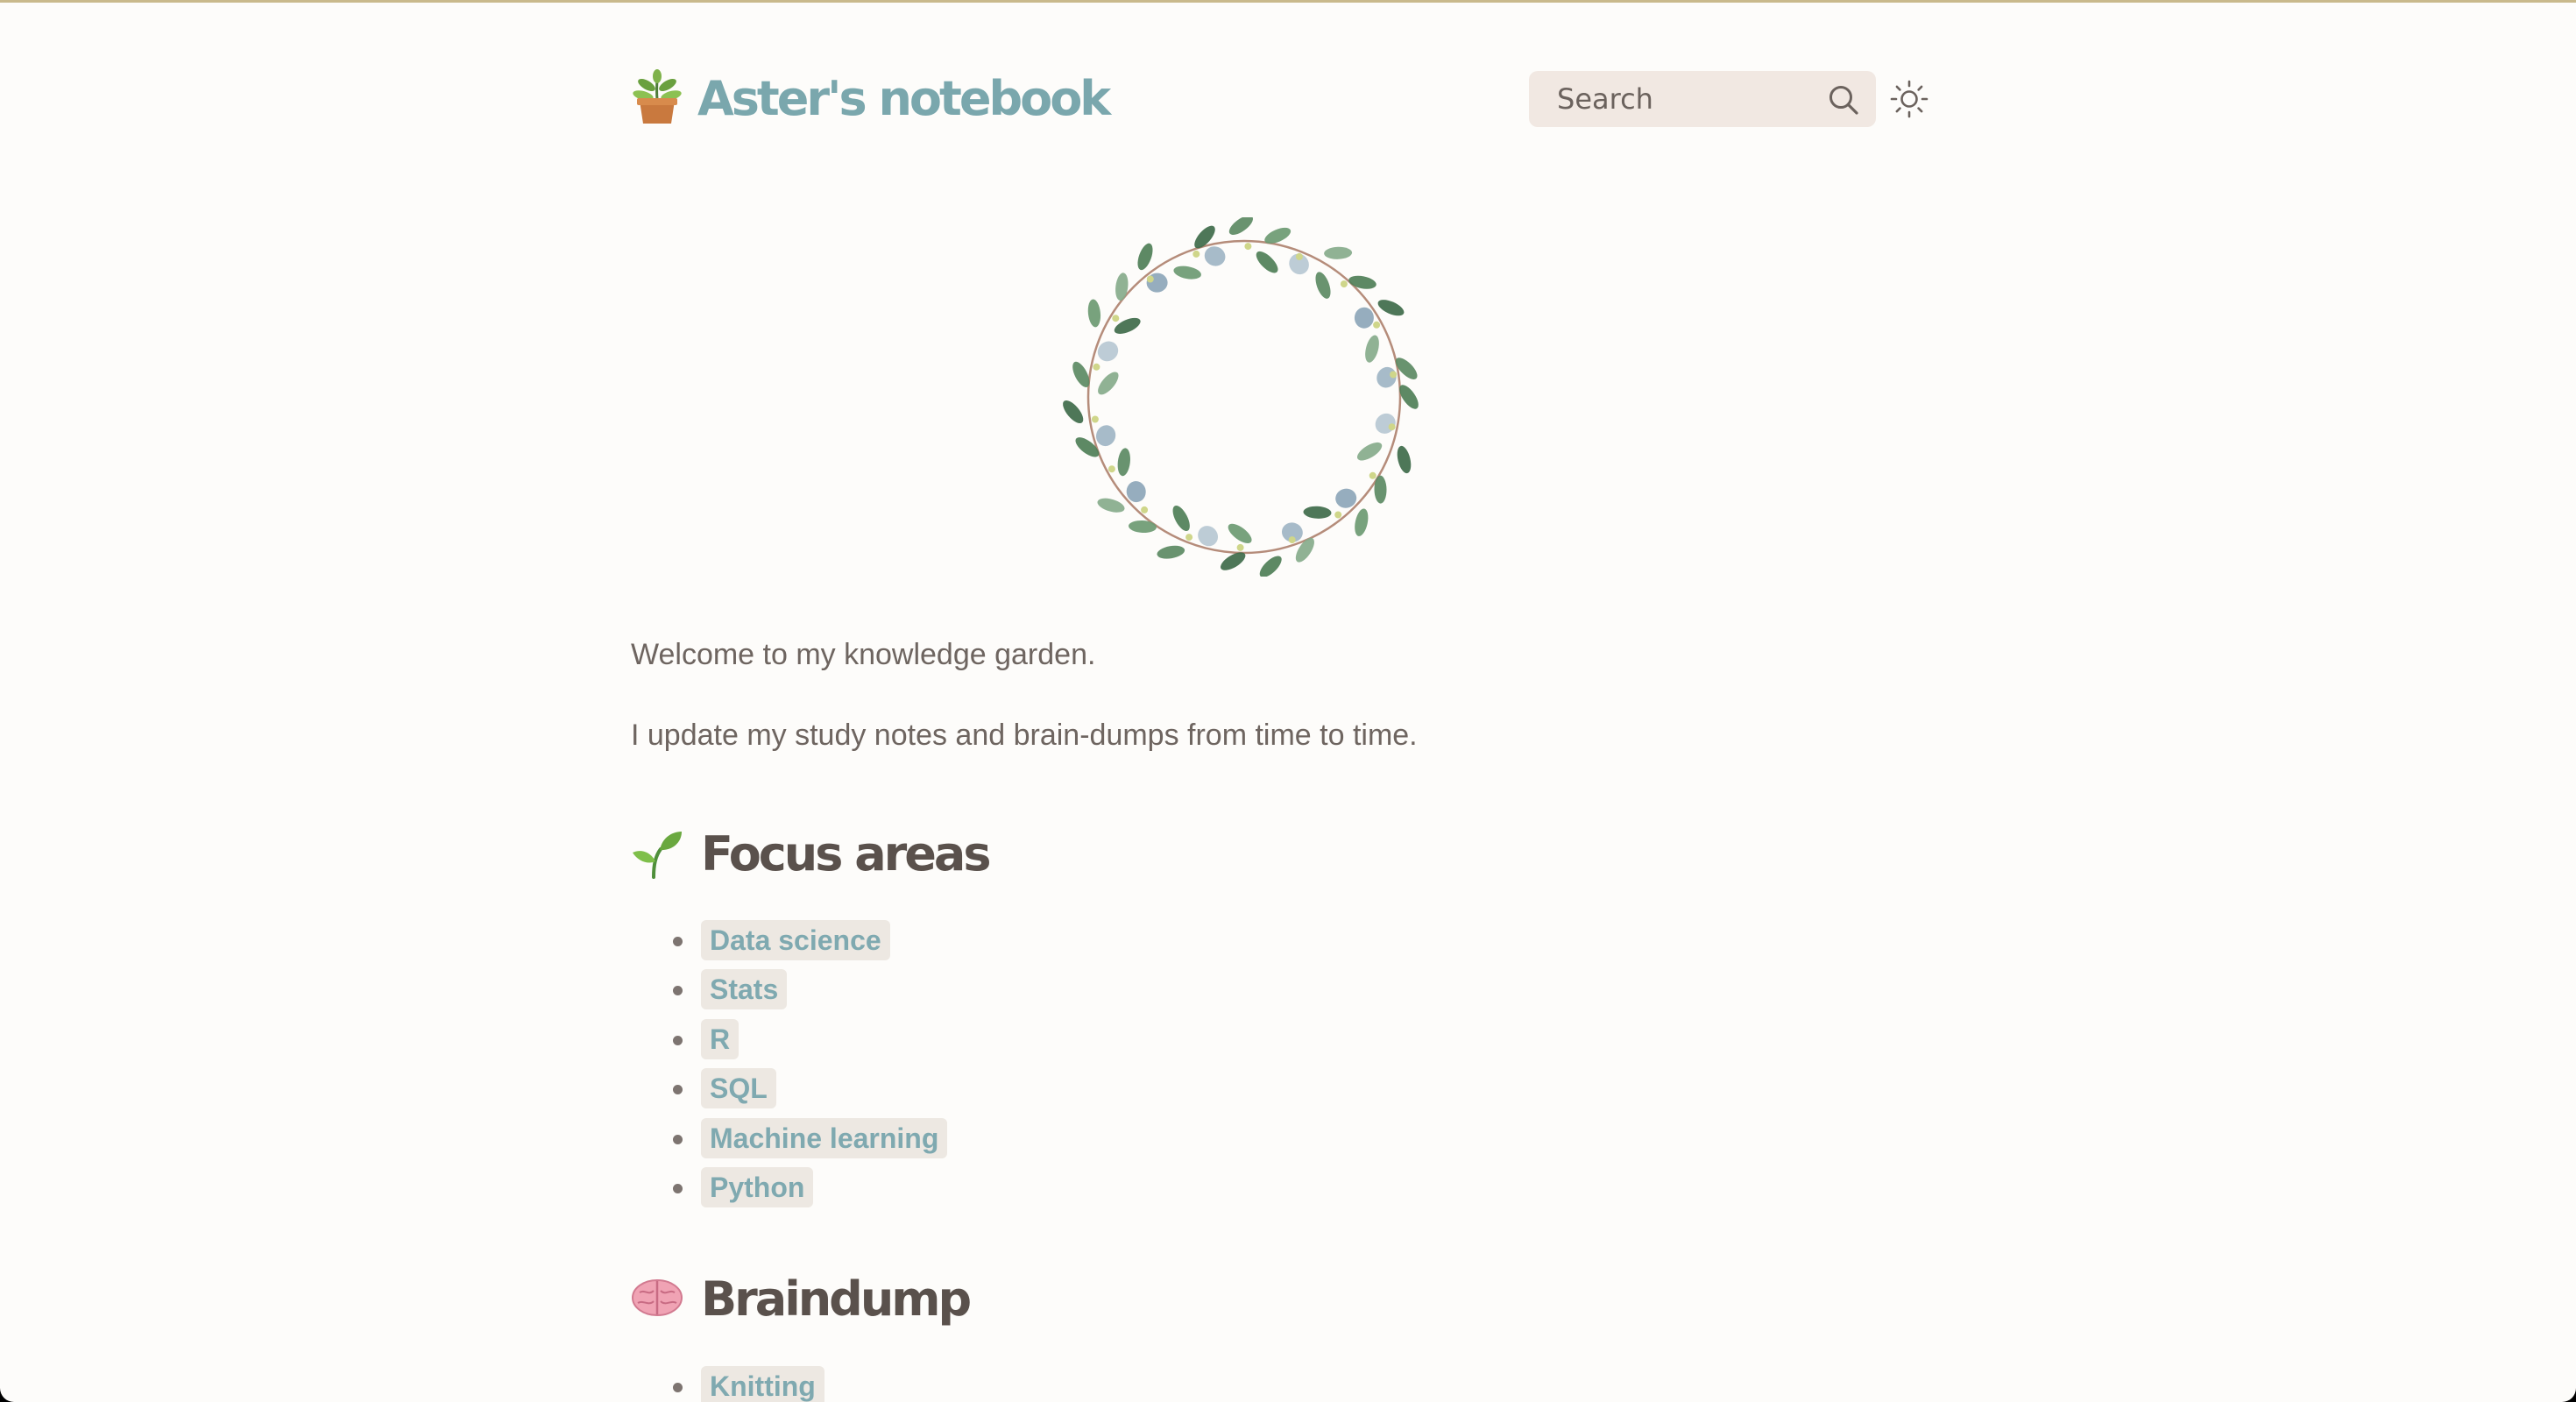 The width and height of the screenshot is (2576, 1402). Describe the element at coordinates (1702, 99) in the screenshot. I see `search-input: Search` at that location.